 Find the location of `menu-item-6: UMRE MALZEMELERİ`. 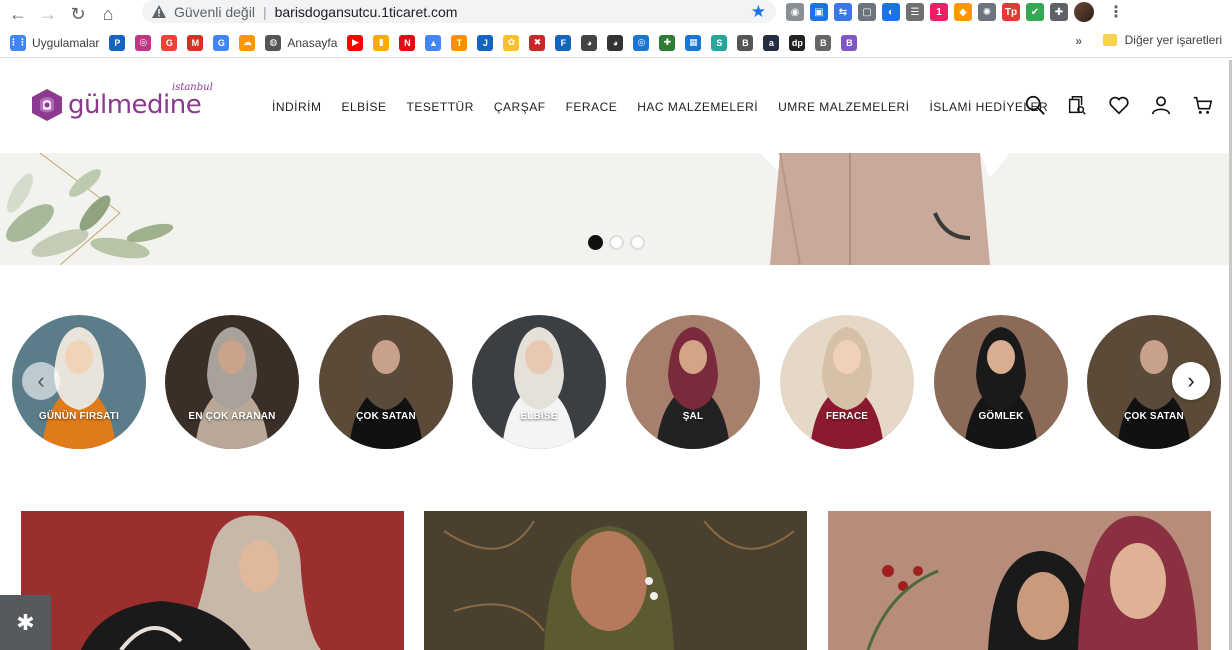

menu-item-6: UMRE MALZEMELERİ is located at coordinates (843, 107).